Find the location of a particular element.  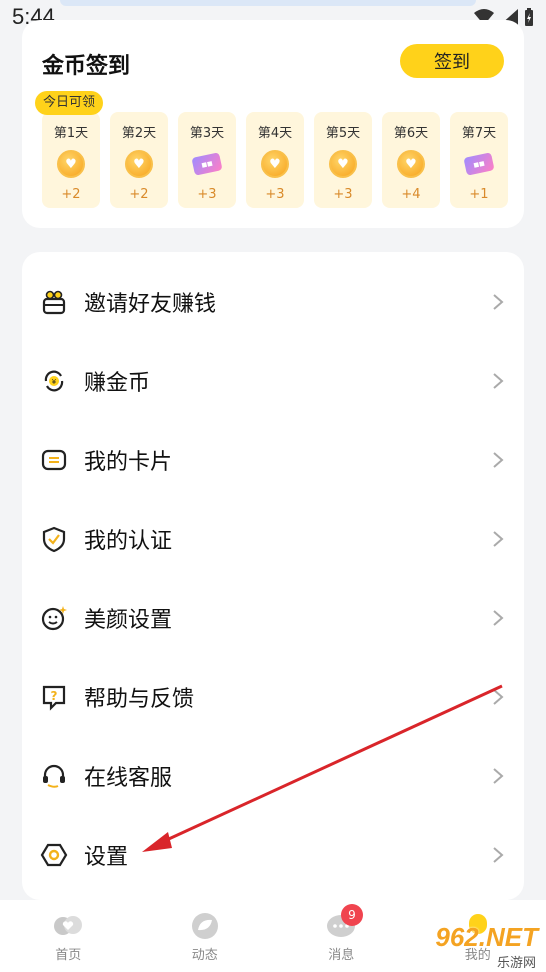

card-icon is located at coordinates (54, 459).